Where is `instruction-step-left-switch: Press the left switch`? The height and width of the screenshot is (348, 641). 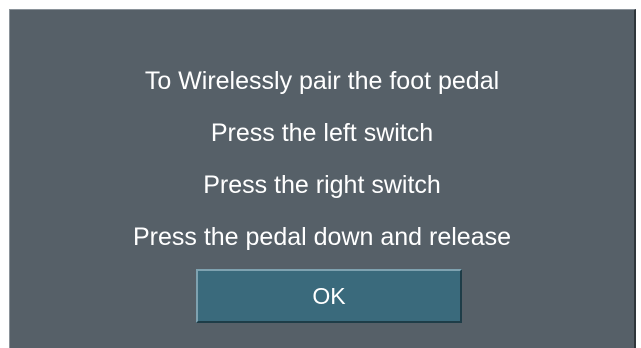
instruction-step-left-switch: Press the left switch is located at coordinates (322, 133).